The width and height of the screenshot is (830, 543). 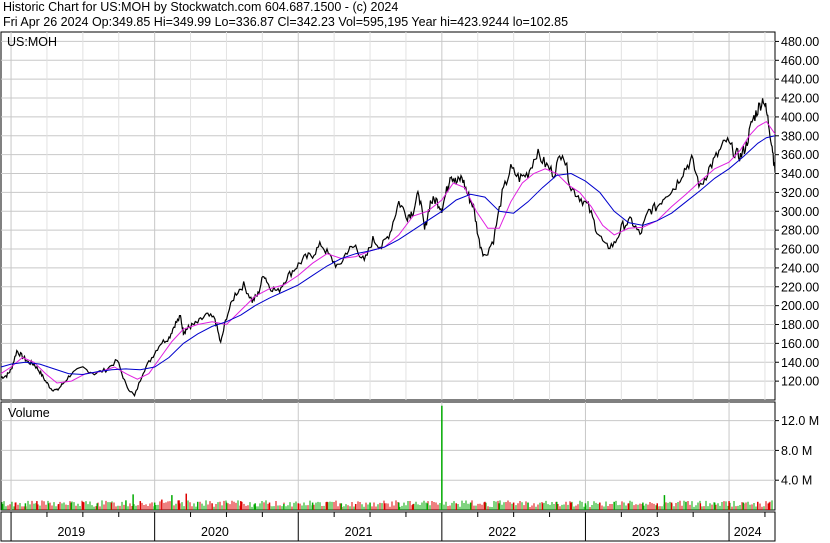 I want to click on x-tick-label: 2022, so click(x=502, y=532).